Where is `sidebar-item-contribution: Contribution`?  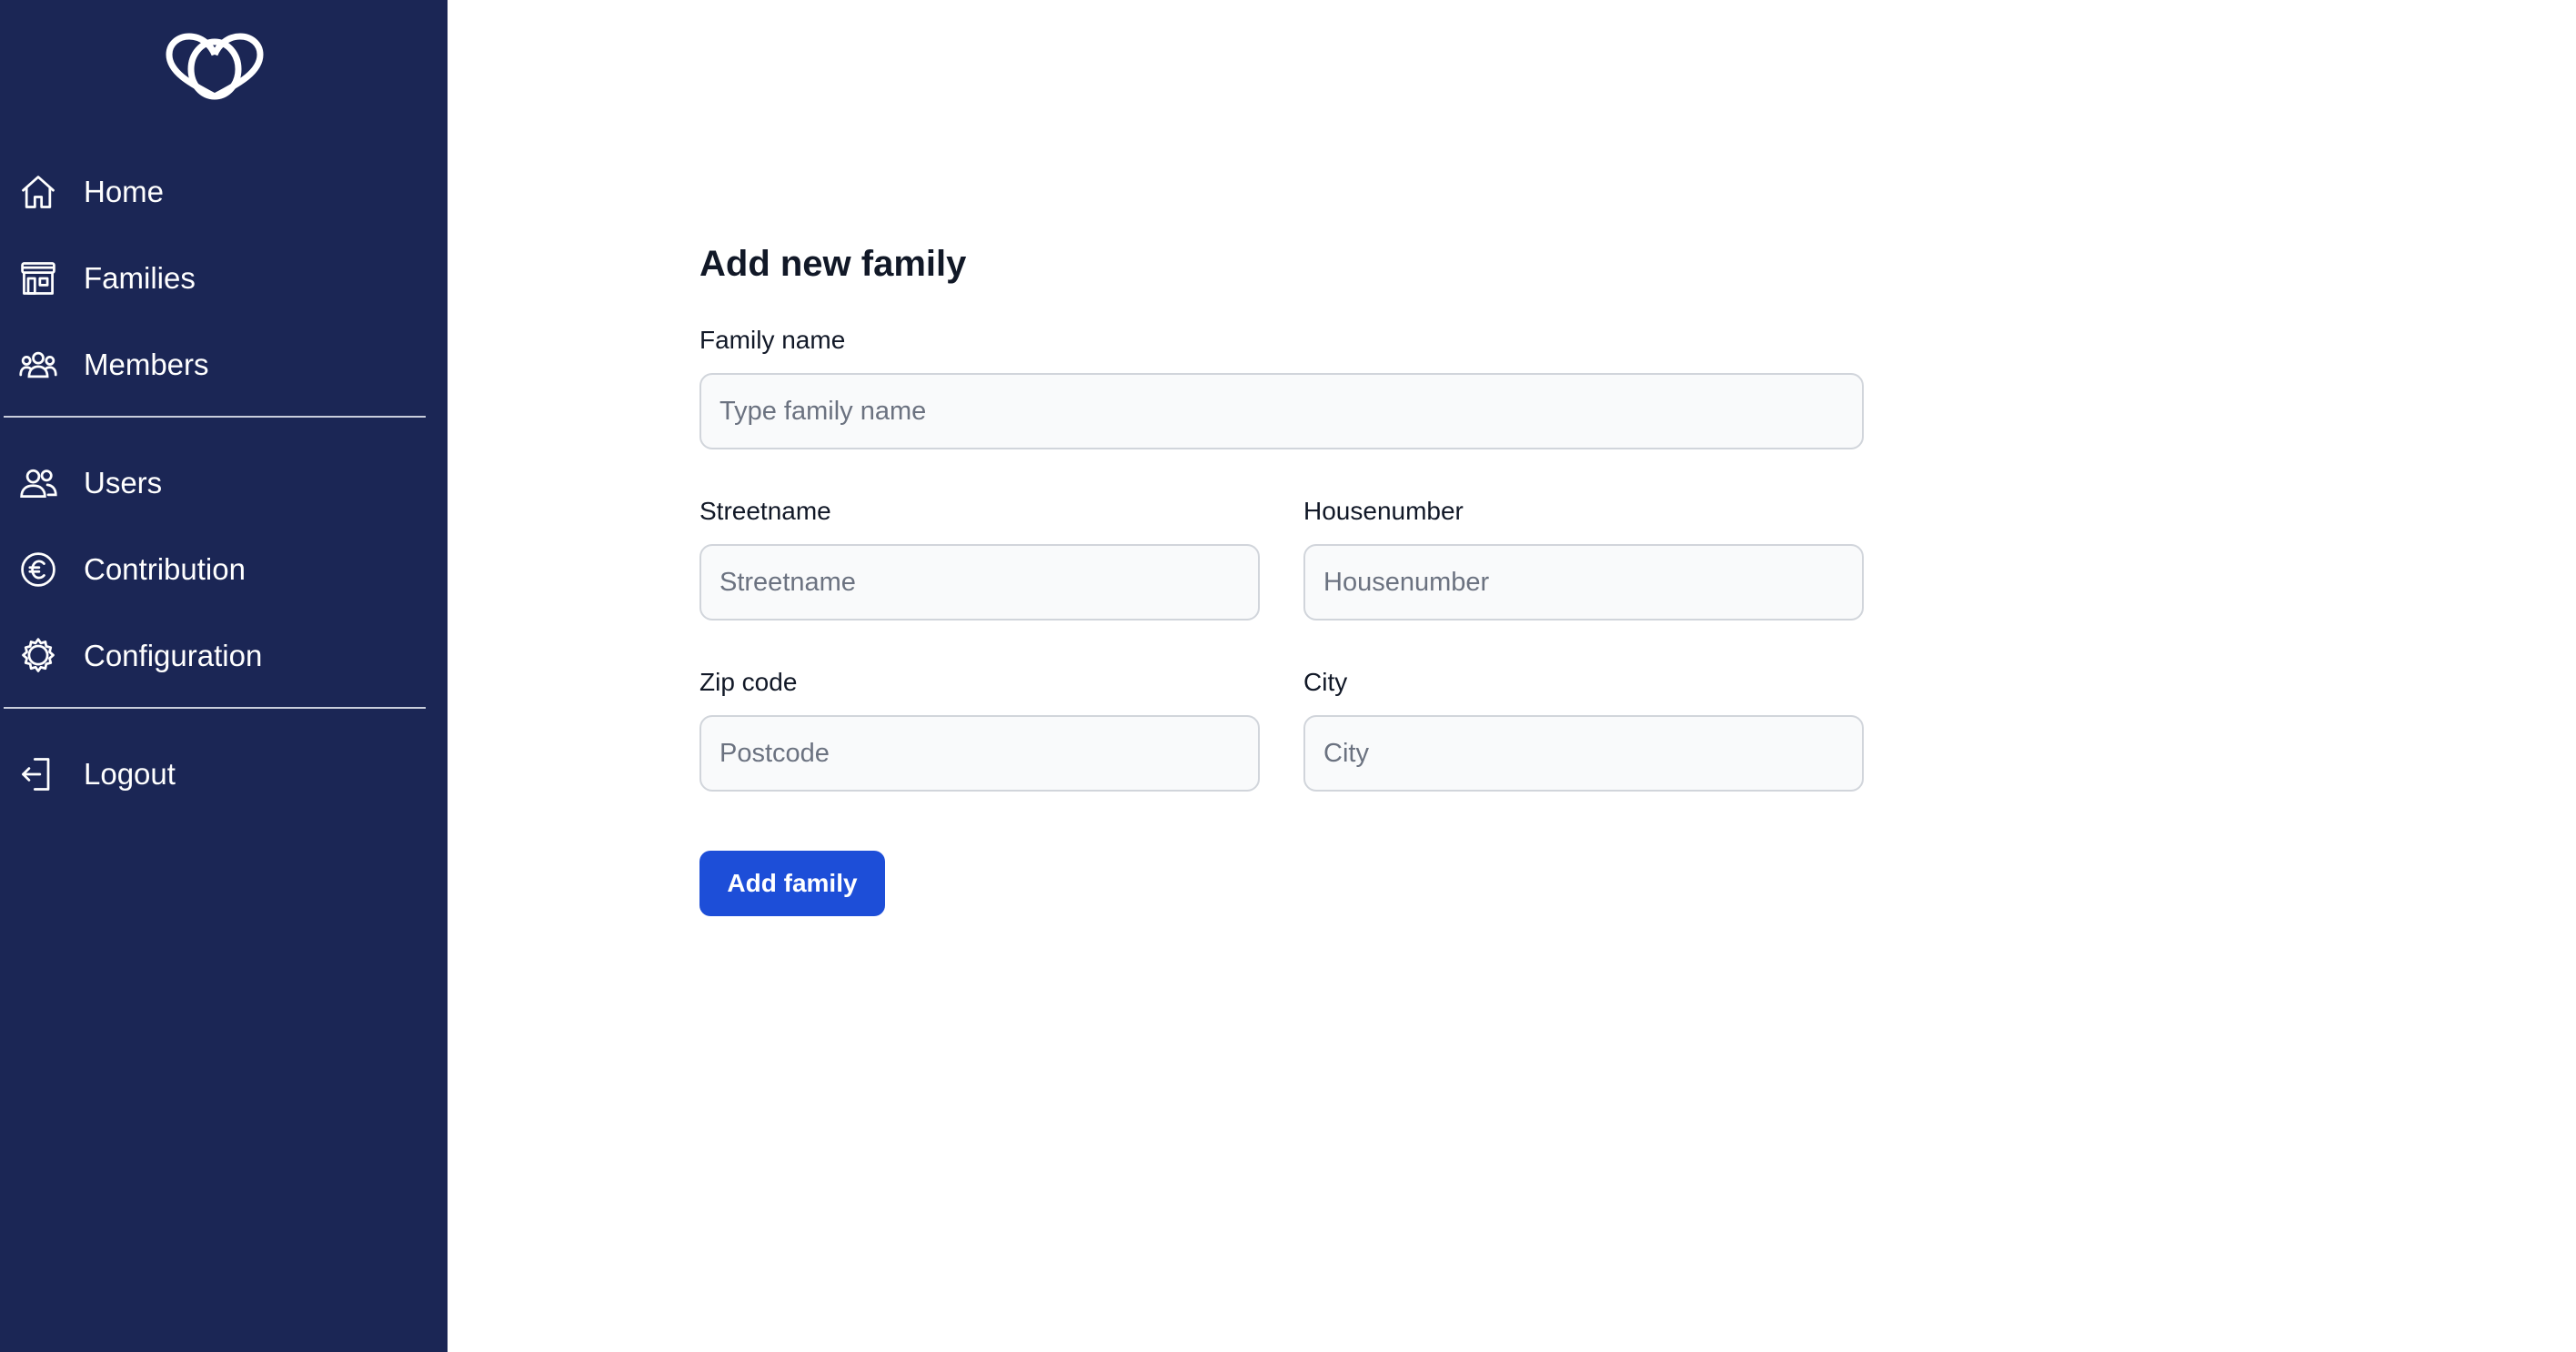
sidebar-item-contribution: Contribution is located at coordinates (224, 569).